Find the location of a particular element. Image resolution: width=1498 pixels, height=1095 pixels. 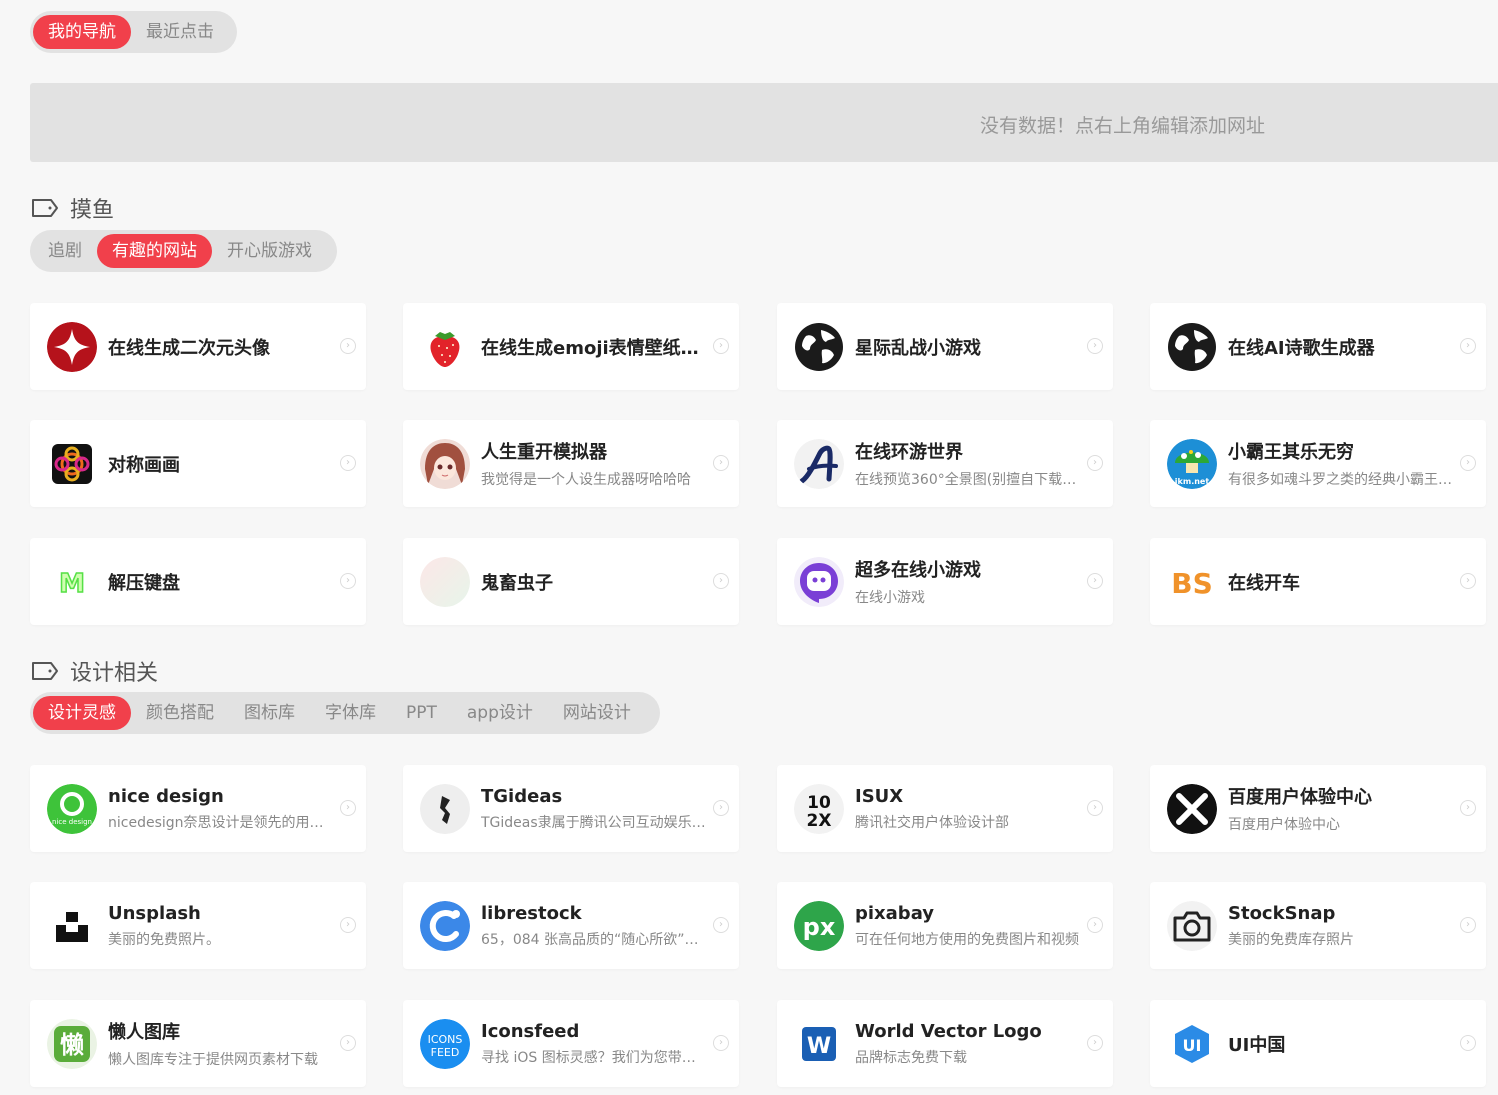

site-card: 在线环游世界 在线预览360°全景图(别擅自下载图片) › is located at coordinates (945, 463).